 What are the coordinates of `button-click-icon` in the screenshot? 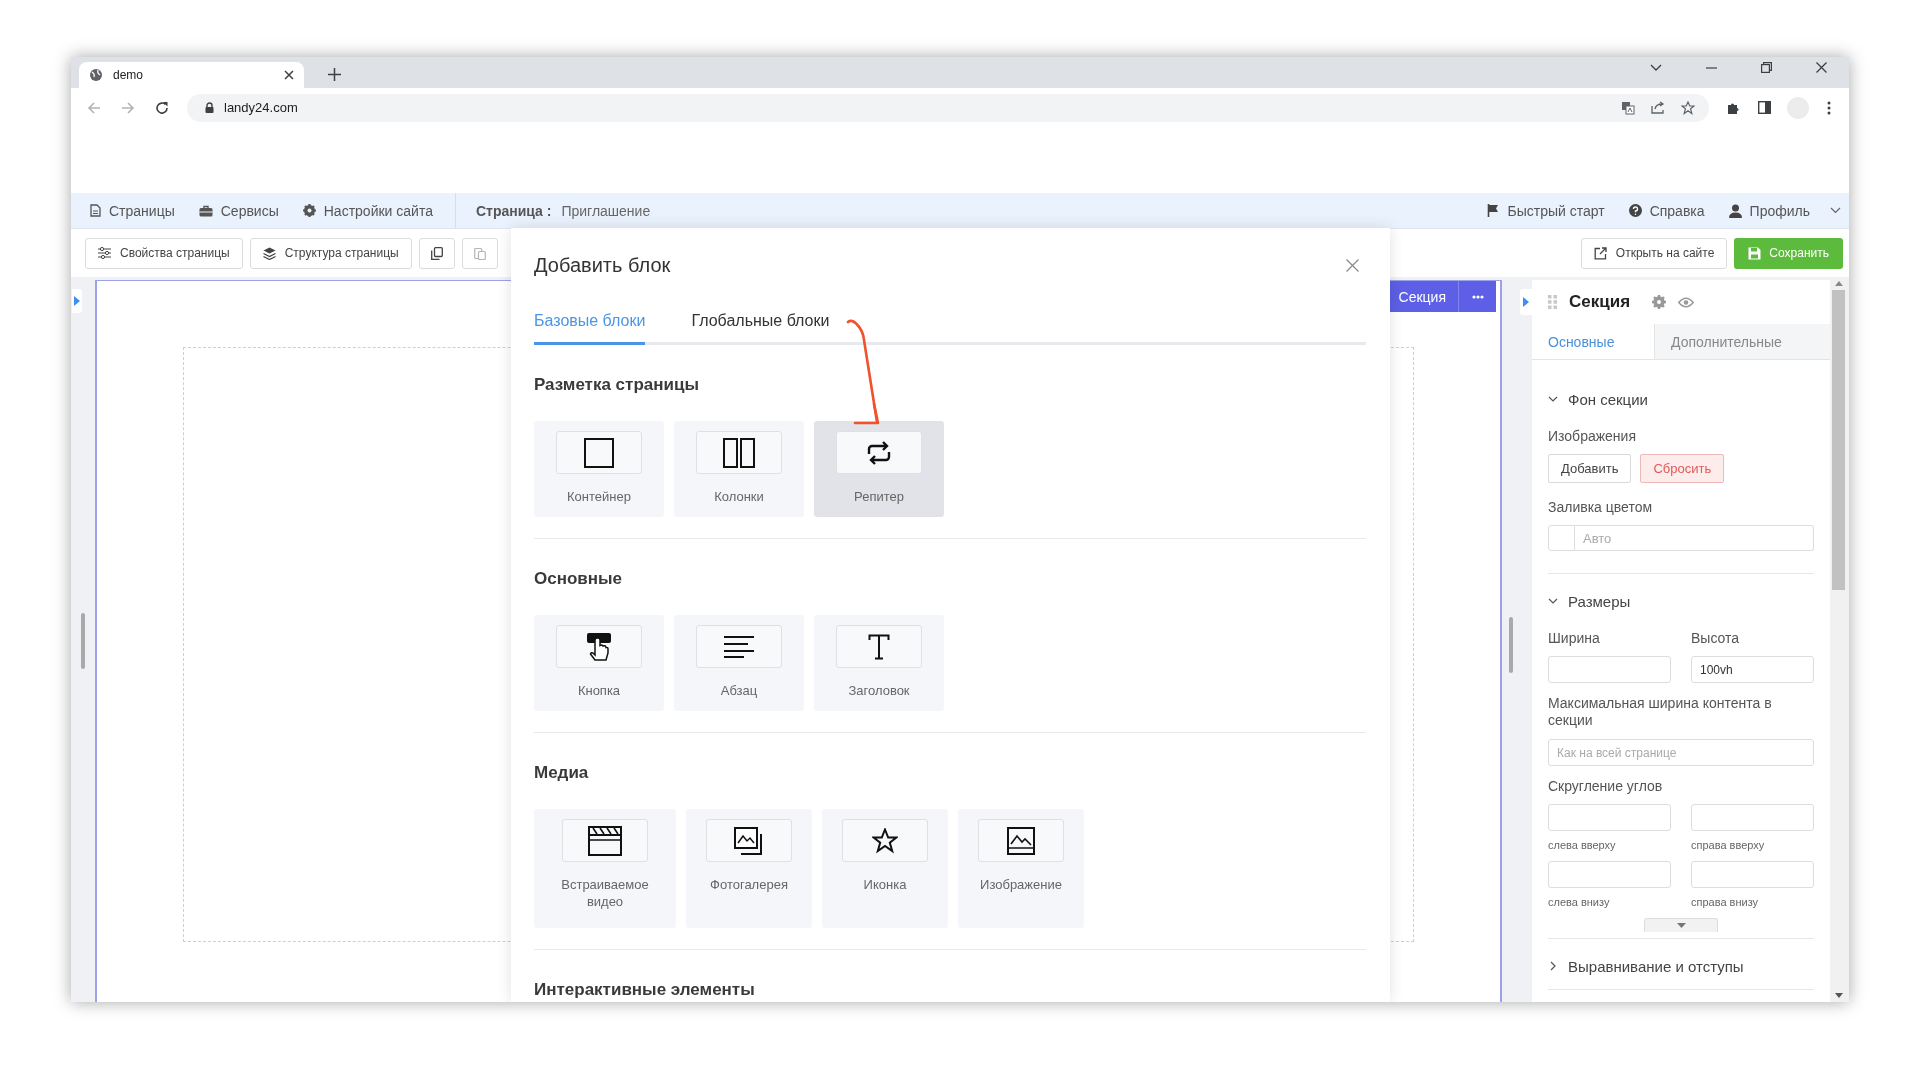 It's located at (599, 646).